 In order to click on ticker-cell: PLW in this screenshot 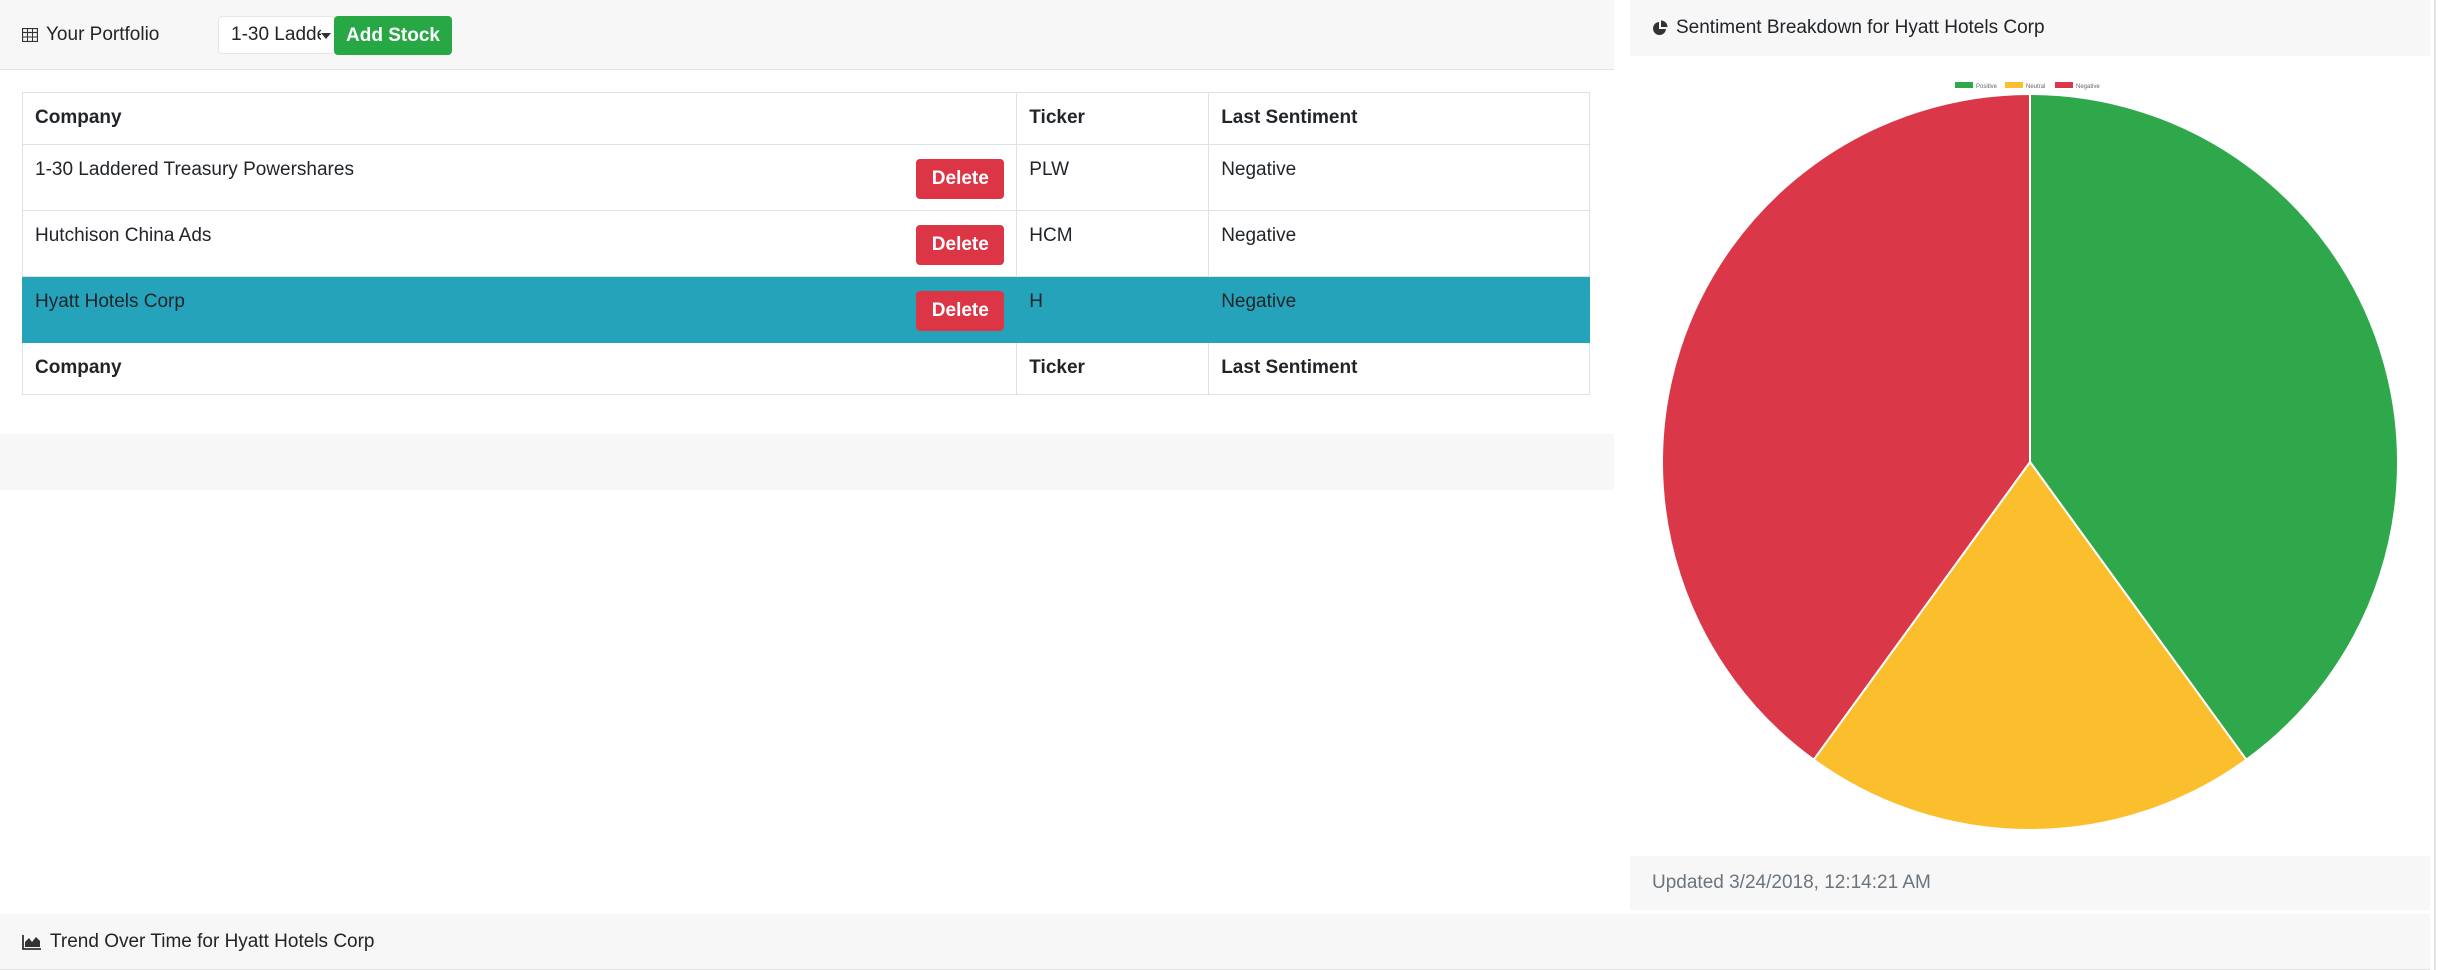, I will do `click(1113, 177)`.